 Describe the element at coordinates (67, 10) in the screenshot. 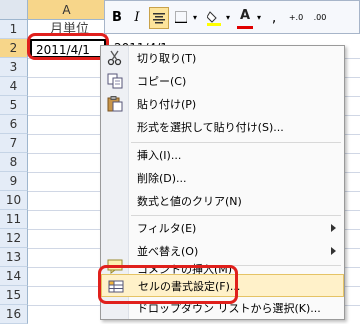

I see `column-header-a: A` at that location.